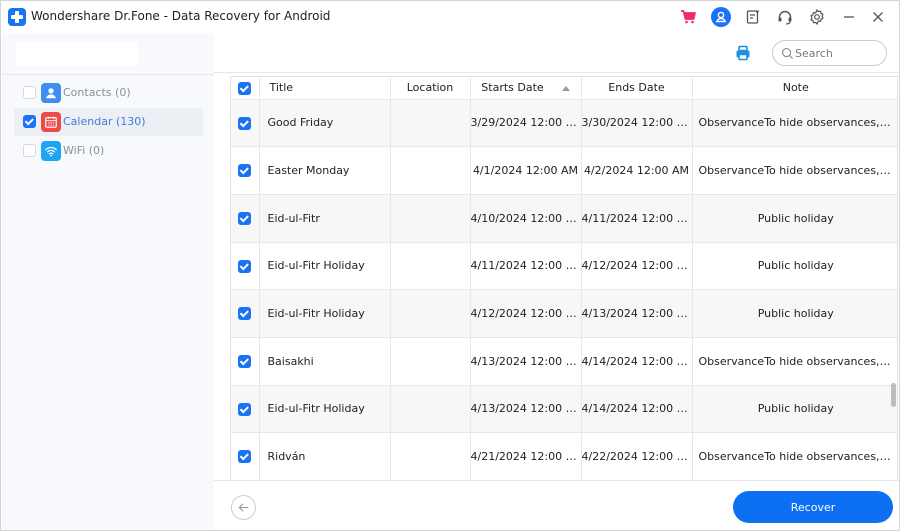  I want to click on print-icon, so click(743, 53).